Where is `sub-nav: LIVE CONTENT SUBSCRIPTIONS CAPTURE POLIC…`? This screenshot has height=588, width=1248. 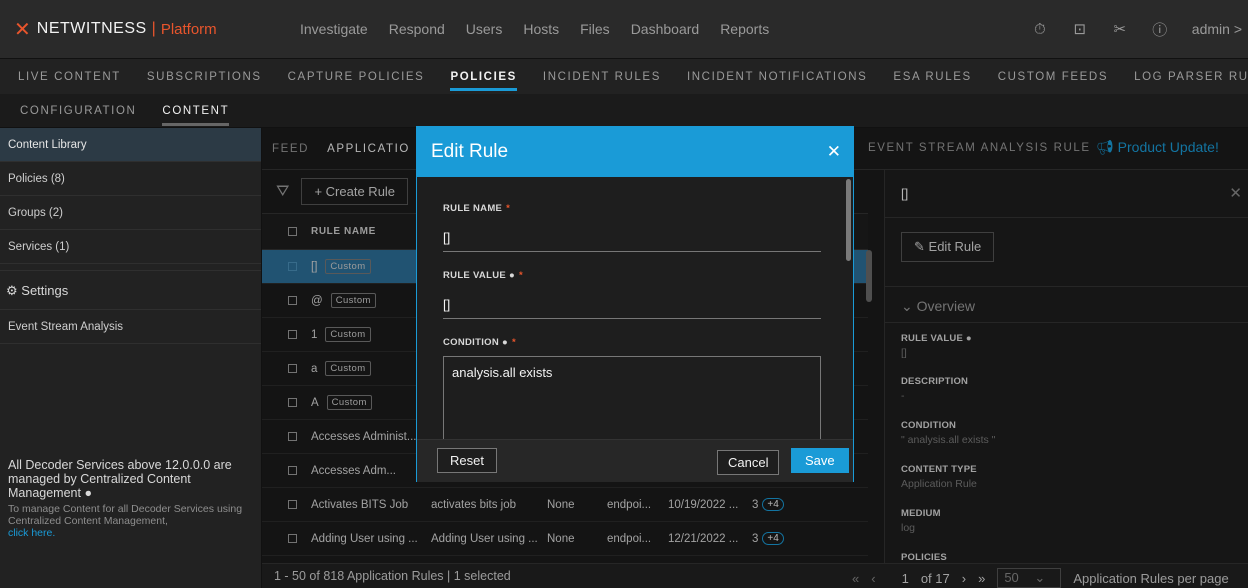
sub-nav: LIVE CONTENT SUBSCRIPTIONS CAPTURE POLIC… is located at coordinates (624, 76).